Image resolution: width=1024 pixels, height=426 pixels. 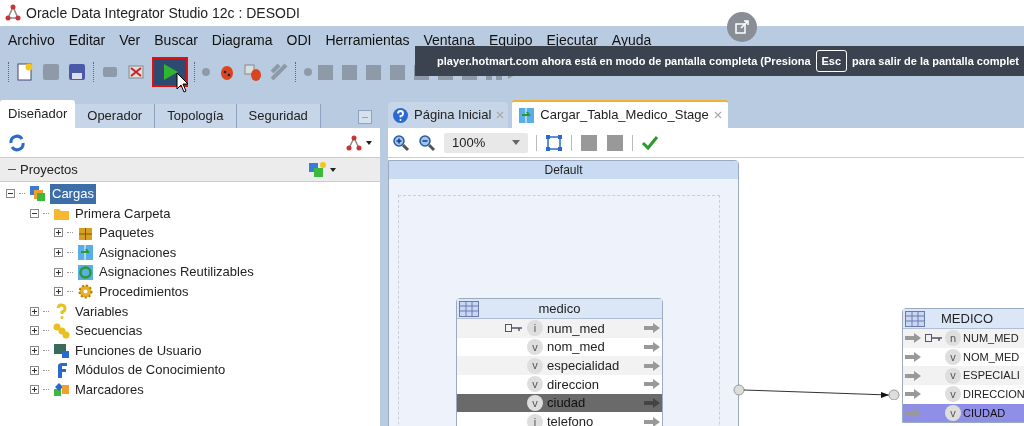 I want to click on table-icon, so click(x=469, y=308).